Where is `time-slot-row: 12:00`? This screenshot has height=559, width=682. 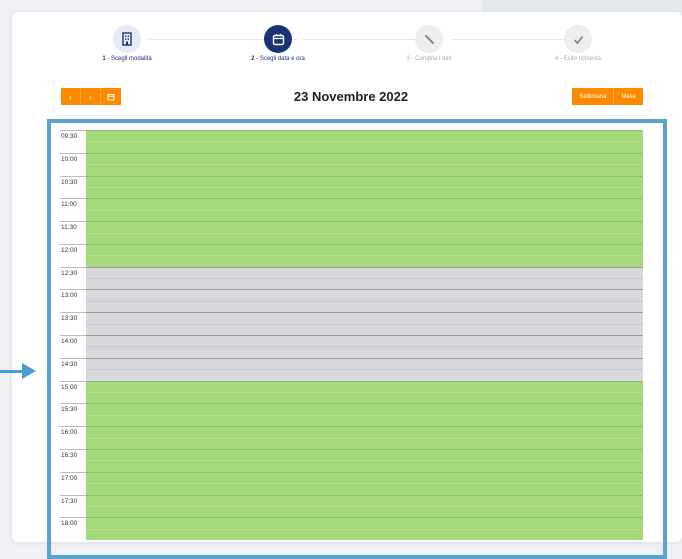 time-slot-row: 12:00 is located at coordinates (351, 249).